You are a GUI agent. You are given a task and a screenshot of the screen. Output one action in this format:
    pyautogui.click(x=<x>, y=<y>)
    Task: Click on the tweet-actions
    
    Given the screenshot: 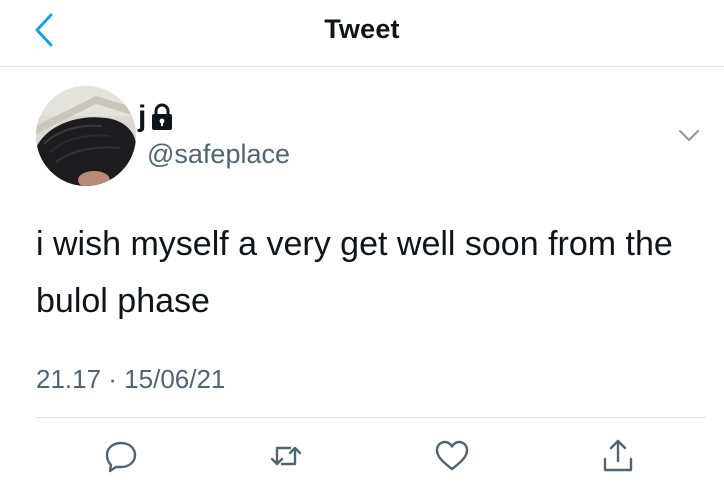 What is the action you would take?
    pyautogui.click(x=362, y=456)
    